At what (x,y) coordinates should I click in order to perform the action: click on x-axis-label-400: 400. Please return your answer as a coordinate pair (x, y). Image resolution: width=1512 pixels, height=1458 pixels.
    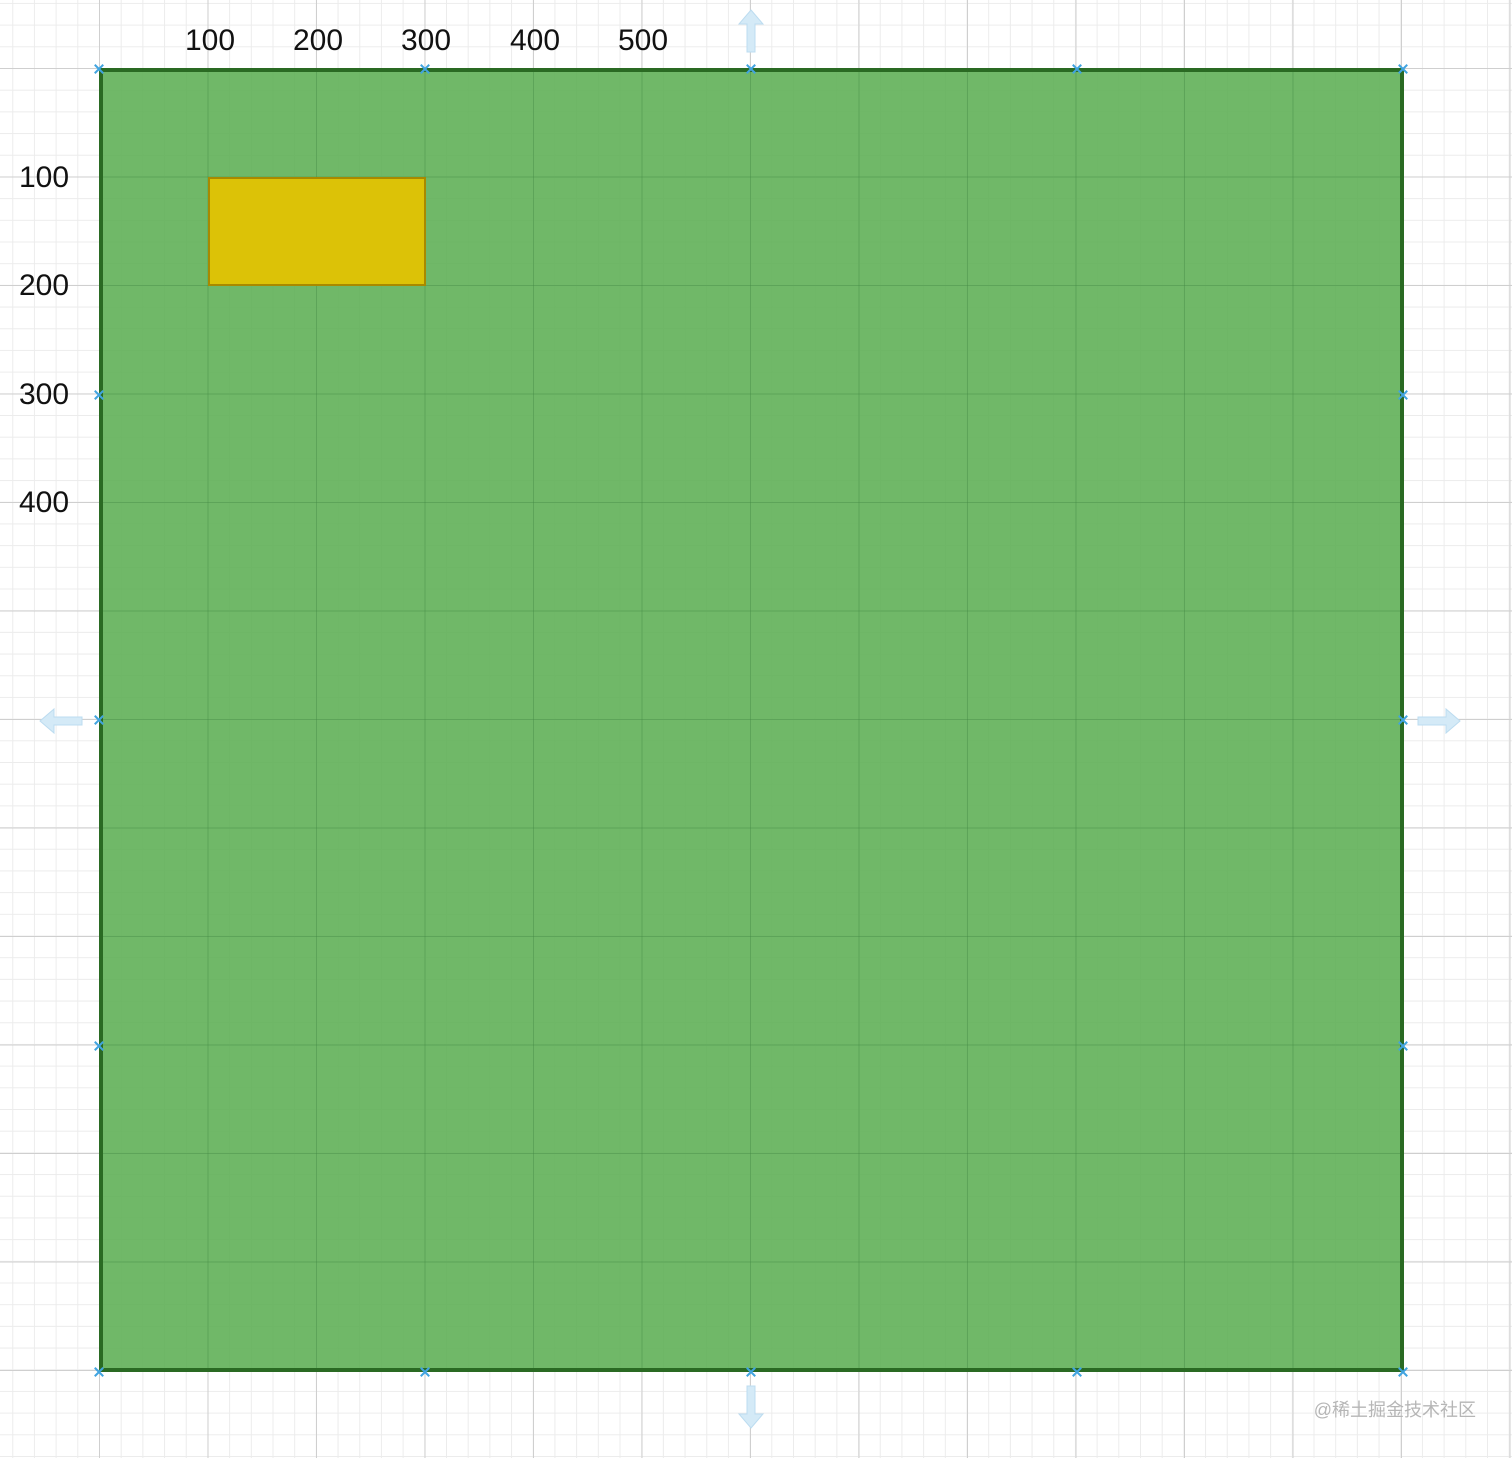
    Looking at the image, I should click on (535, 40).